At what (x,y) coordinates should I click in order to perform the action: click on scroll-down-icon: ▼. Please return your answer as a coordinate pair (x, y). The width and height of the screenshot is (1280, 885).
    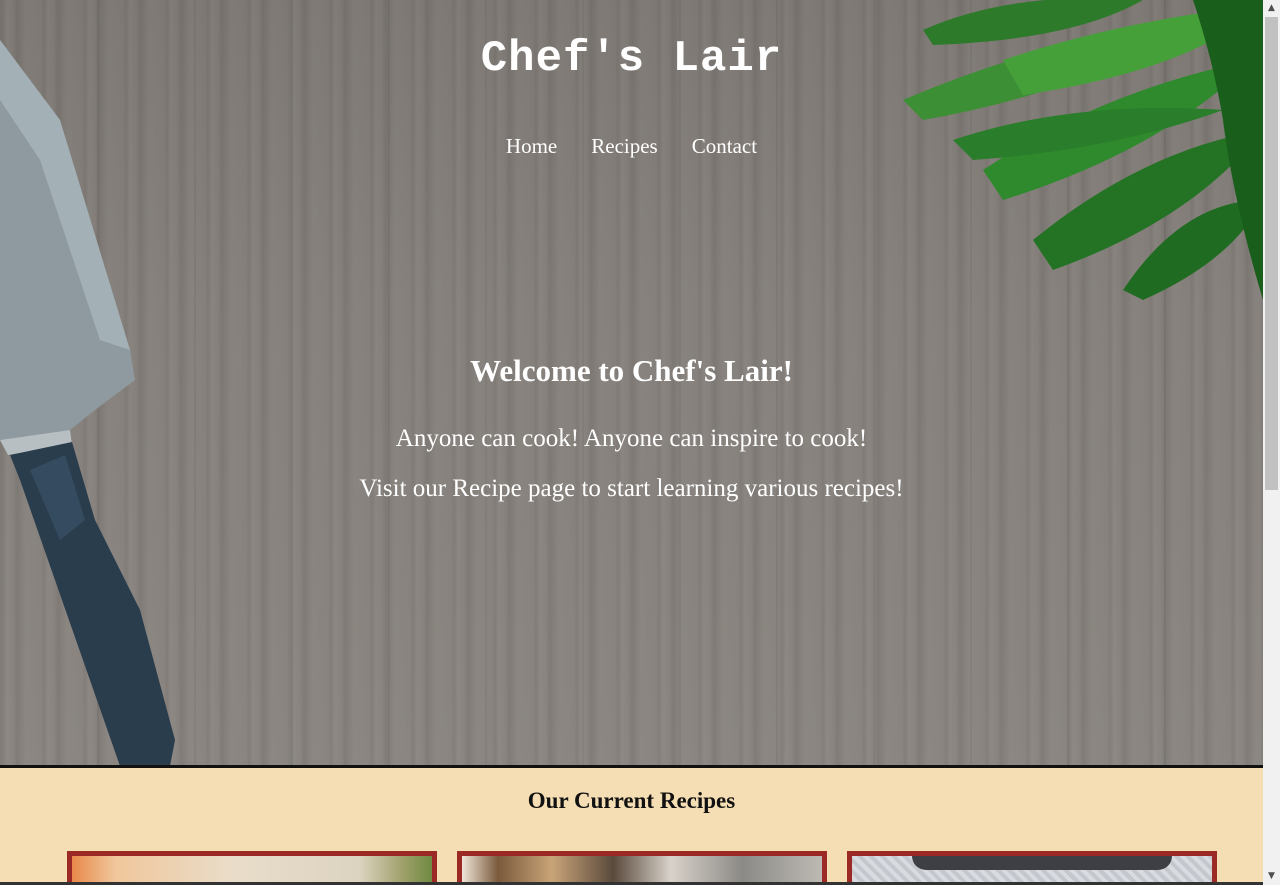
    Looking at the image, I should click on (1271, 876).